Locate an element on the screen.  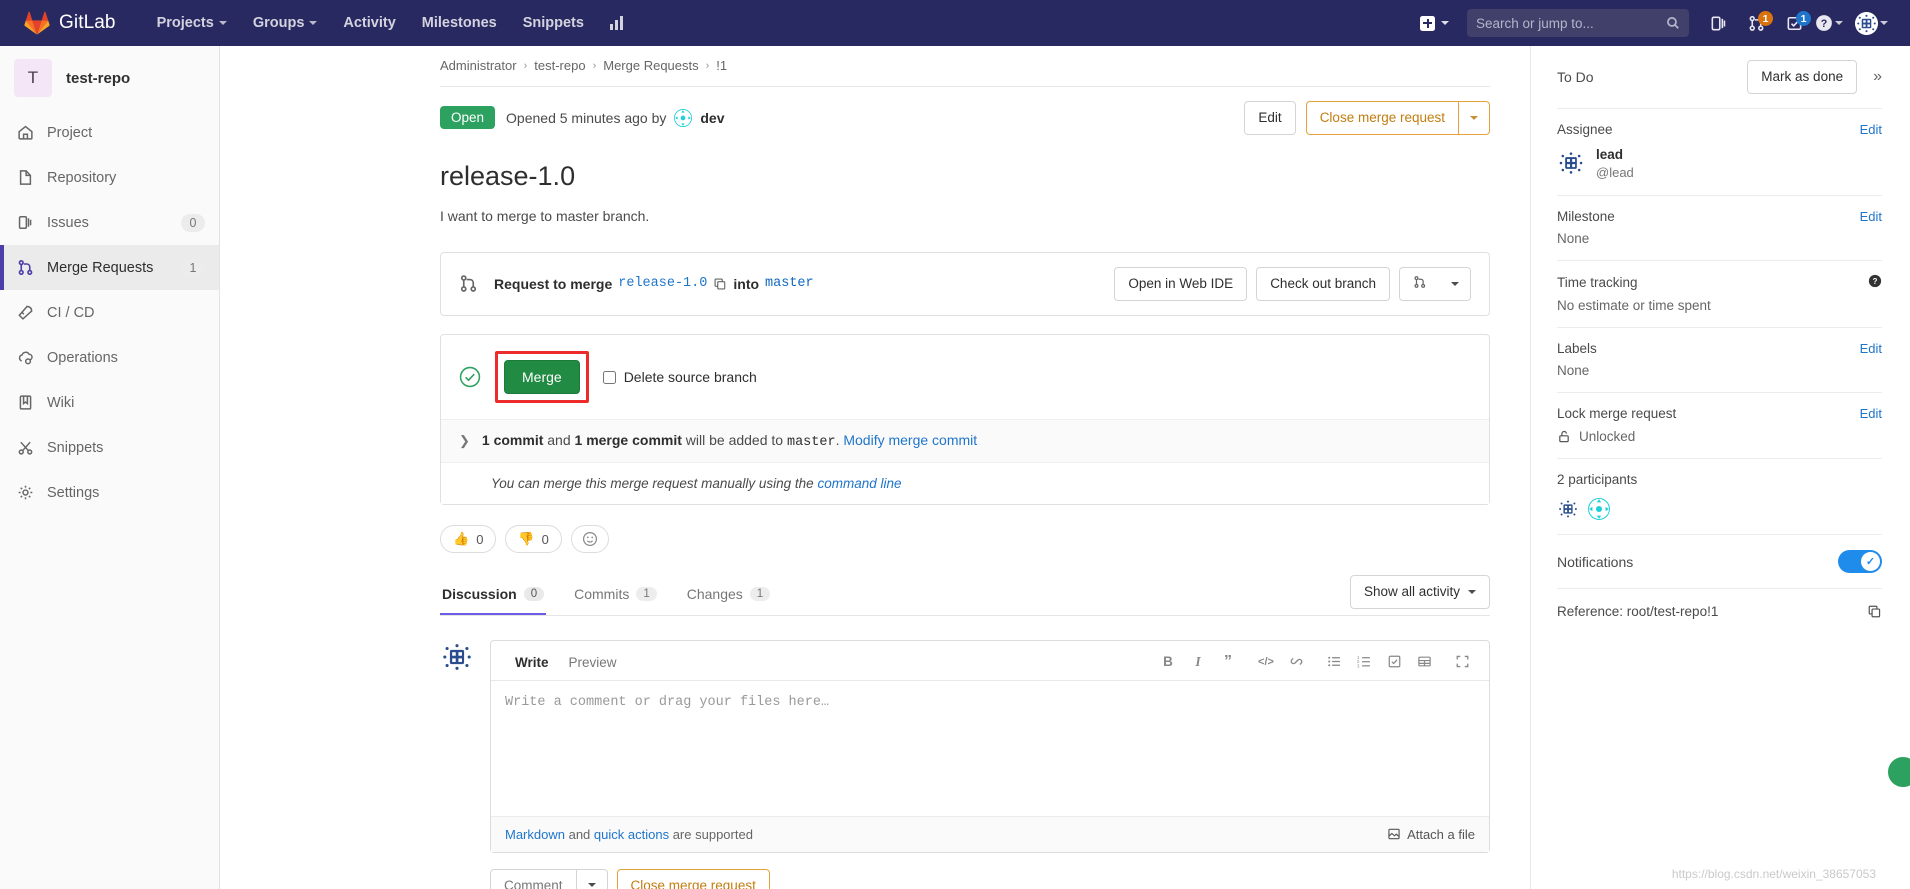
nav-link-activity: Activity is located at coordinates (369, 23).